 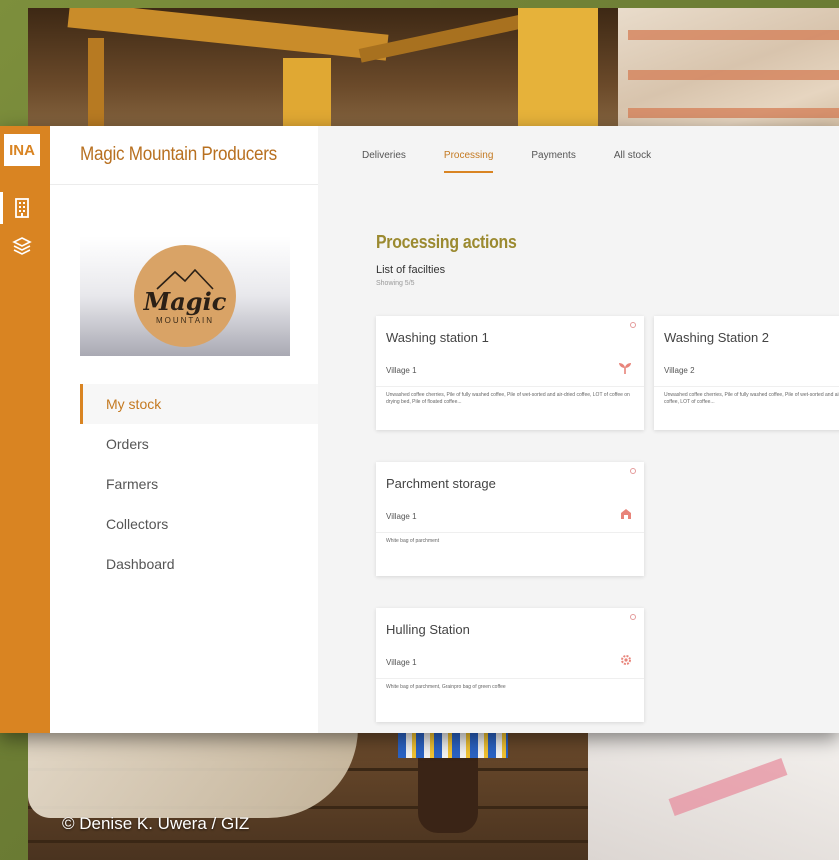 I want to click on tab-all-stock: All stock, so click(x=632, y=161).